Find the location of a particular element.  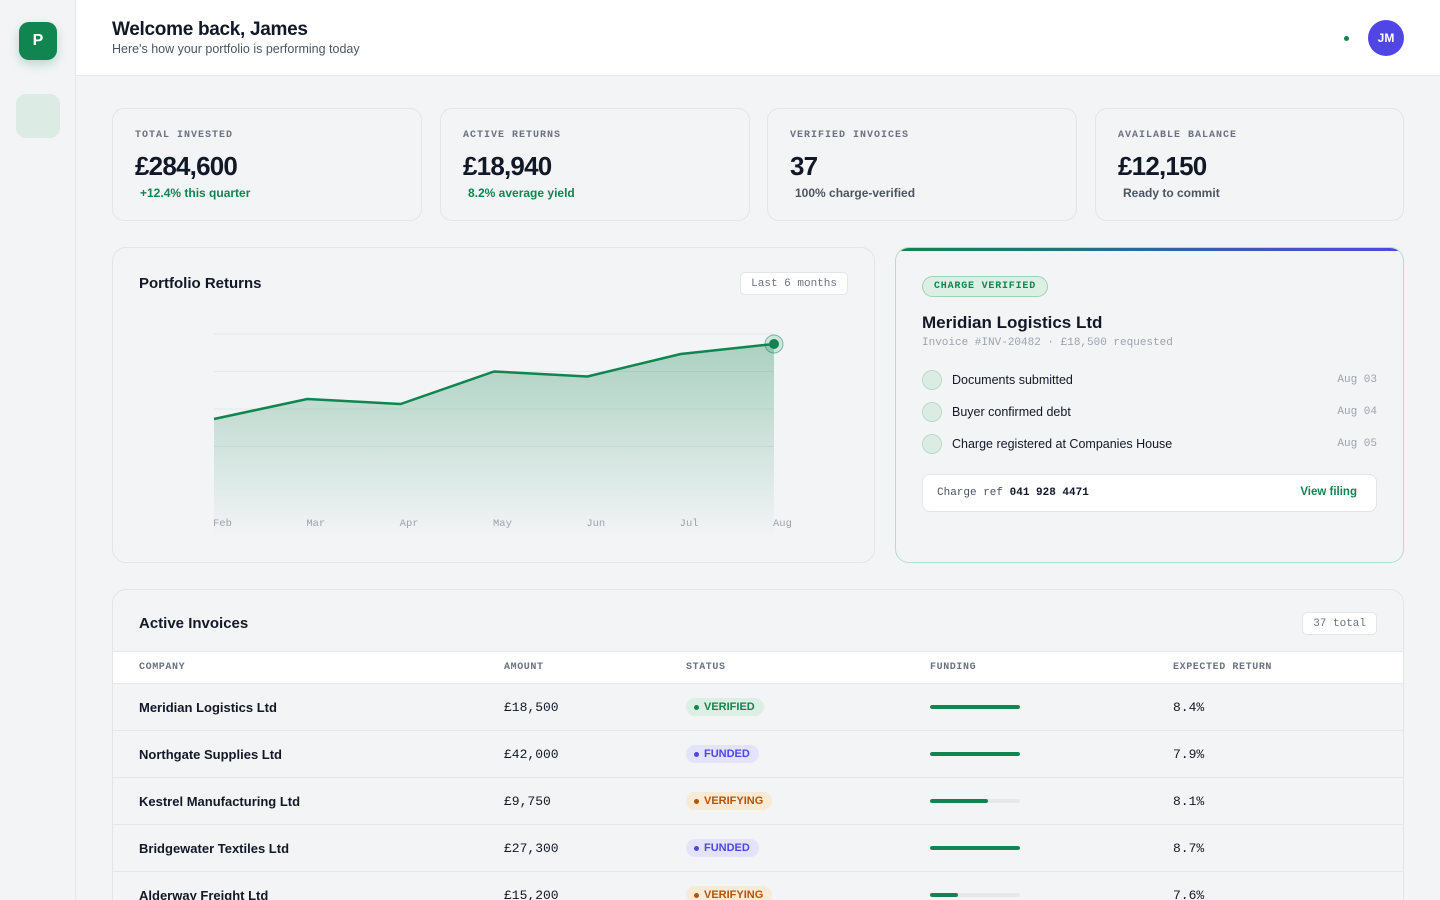

step-date: Aug 05 is located at coordinates (1357, 444).